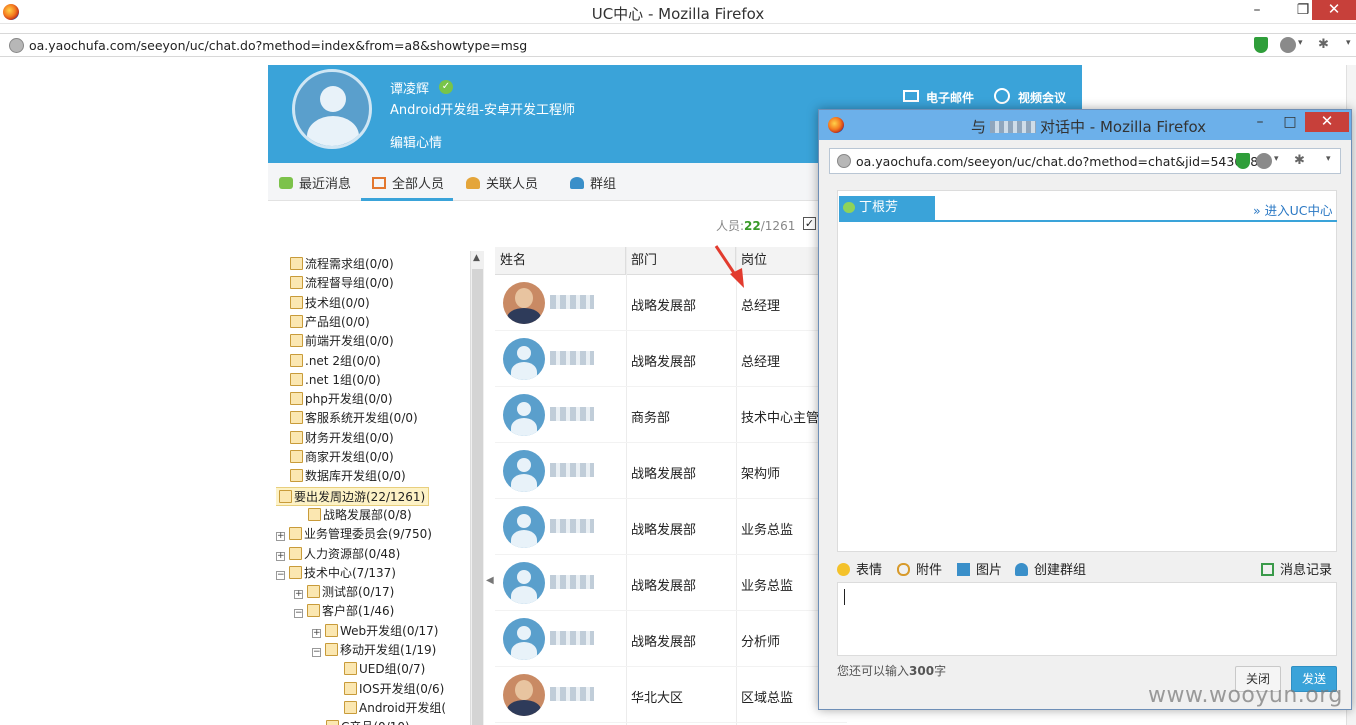  What do you see at coordinates (1257, 210) in the screenshot?
I see `double-chevron-icon: »` at bounding box center [1257, 210].